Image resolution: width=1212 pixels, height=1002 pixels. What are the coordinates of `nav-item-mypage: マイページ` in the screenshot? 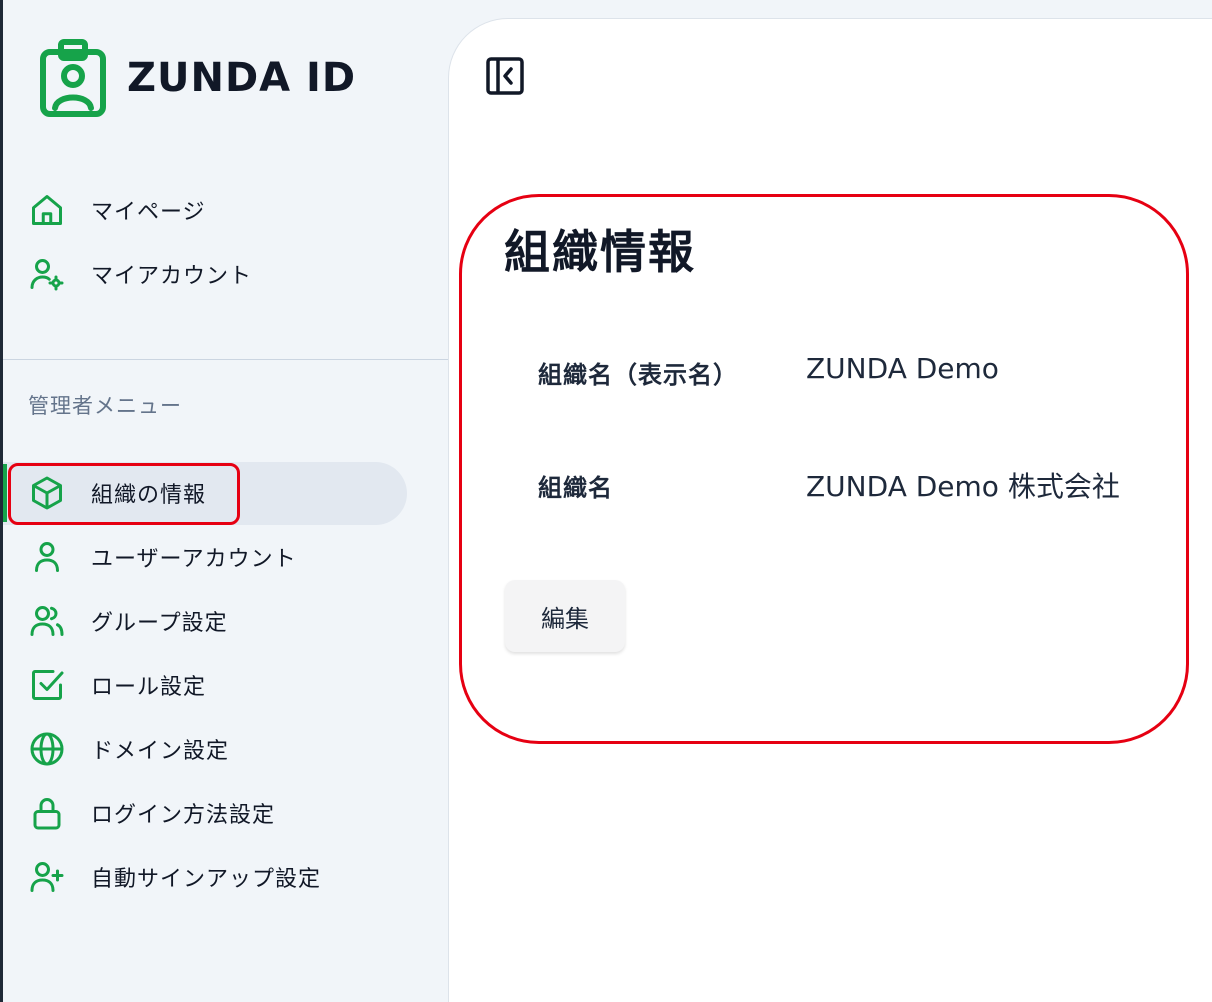 It's located at (116, 210).